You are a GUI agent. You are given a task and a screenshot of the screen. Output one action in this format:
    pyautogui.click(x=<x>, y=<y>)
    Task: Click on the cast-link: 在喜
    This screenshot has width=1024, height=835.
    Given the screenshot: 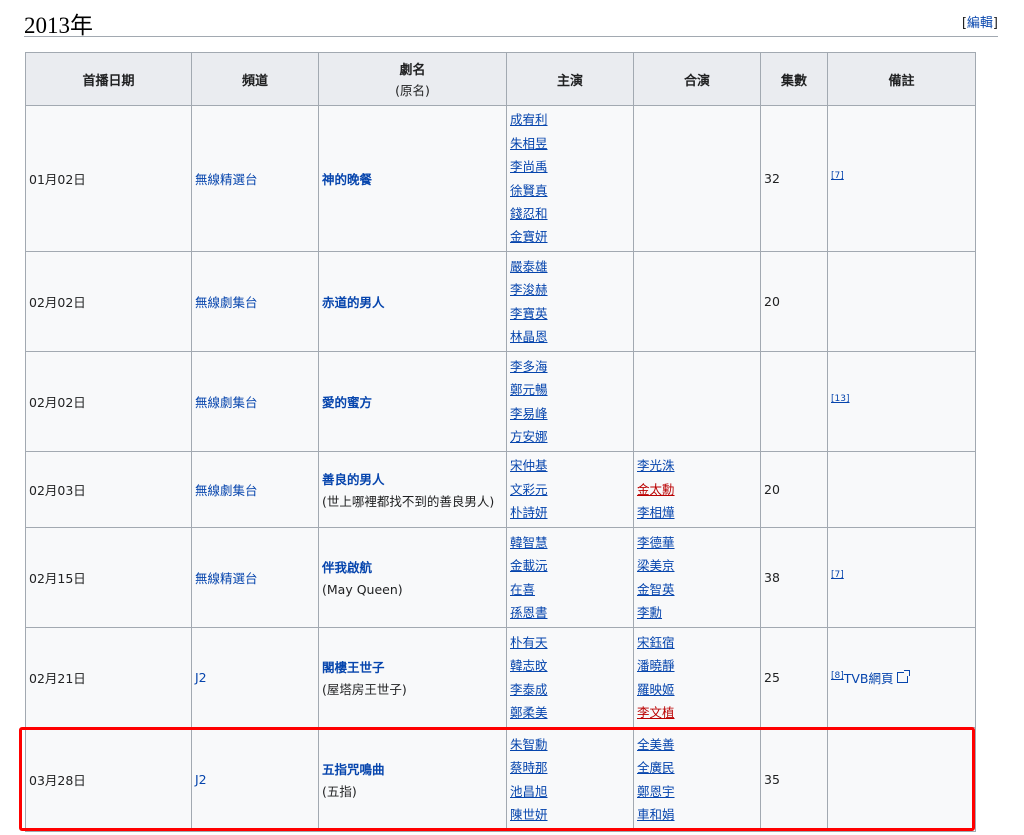 What is the action you would take?
    pyautogui.click(x=570, y=589)
    